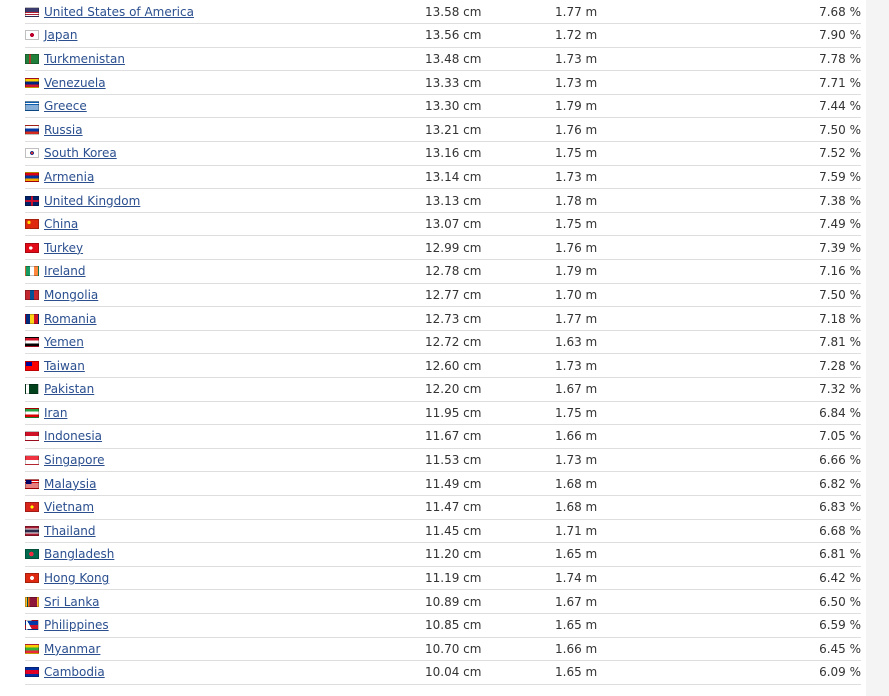 Image resolution: width=889 pixels, height=696 pixels. I want to click on percent-cell: 7.59 %, so click(840, 176).